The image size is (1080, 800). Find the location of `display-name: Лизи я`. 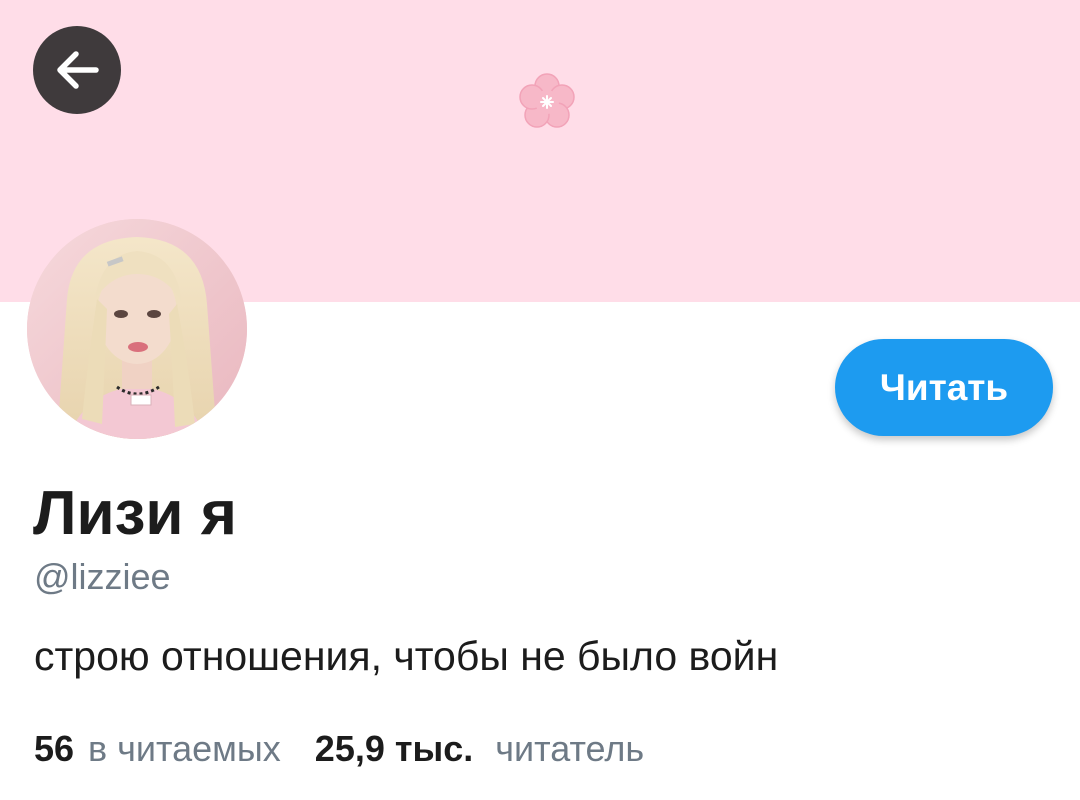

display-name: Лизи я is located at coordinates (135, 513).